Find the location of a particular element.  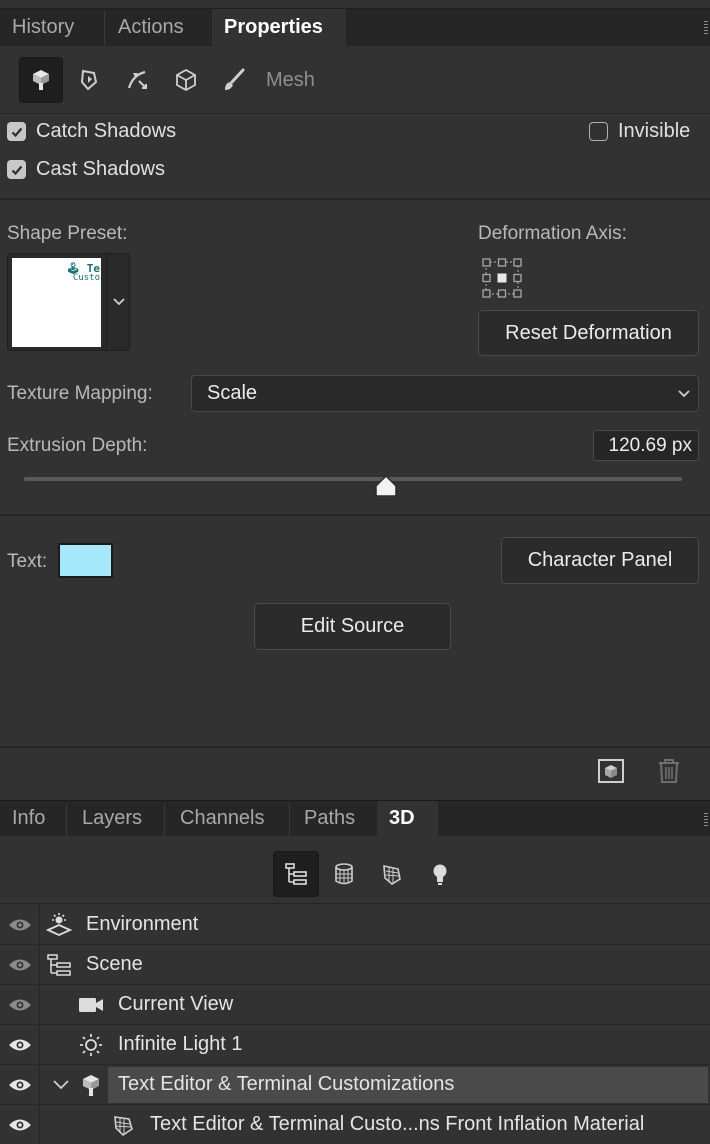

brush-mode-icon is located at coordinates (235, 79).